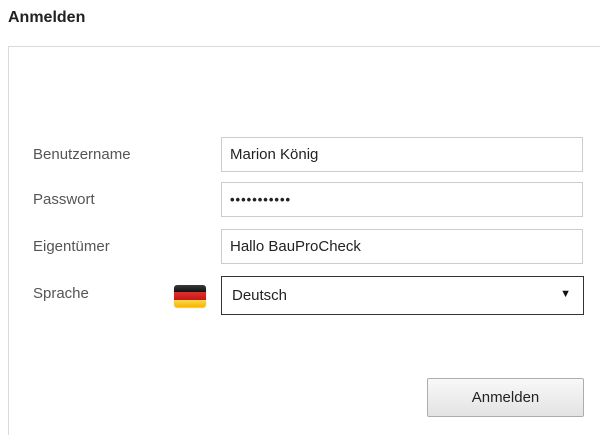 This screenshot has height=435, width=600. I want to click on owner-label: Eigentümer, so click(71, 246).